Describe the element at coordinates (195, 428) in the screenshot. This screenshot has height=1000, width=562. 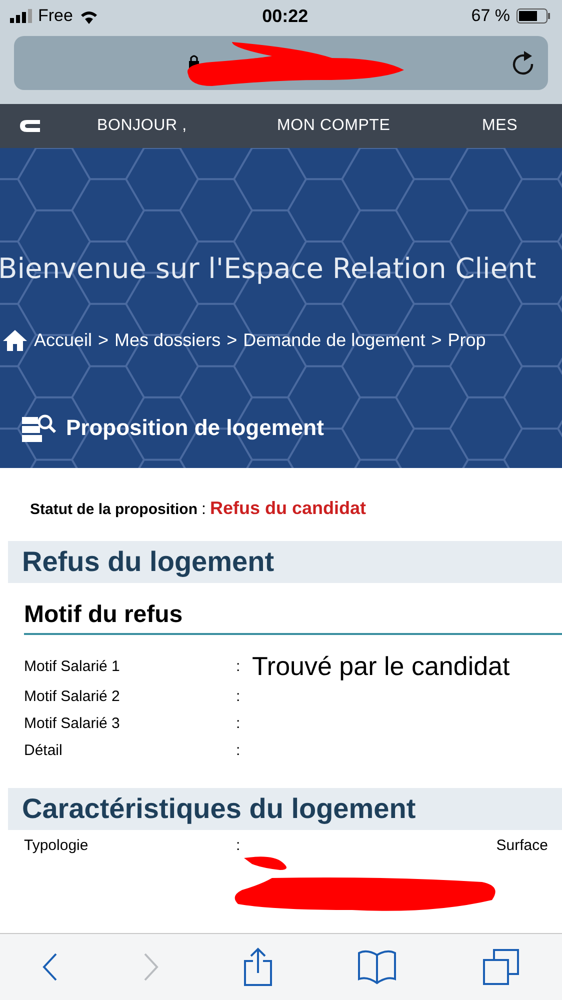
I see `section-title: Proposition de logement` at that location.